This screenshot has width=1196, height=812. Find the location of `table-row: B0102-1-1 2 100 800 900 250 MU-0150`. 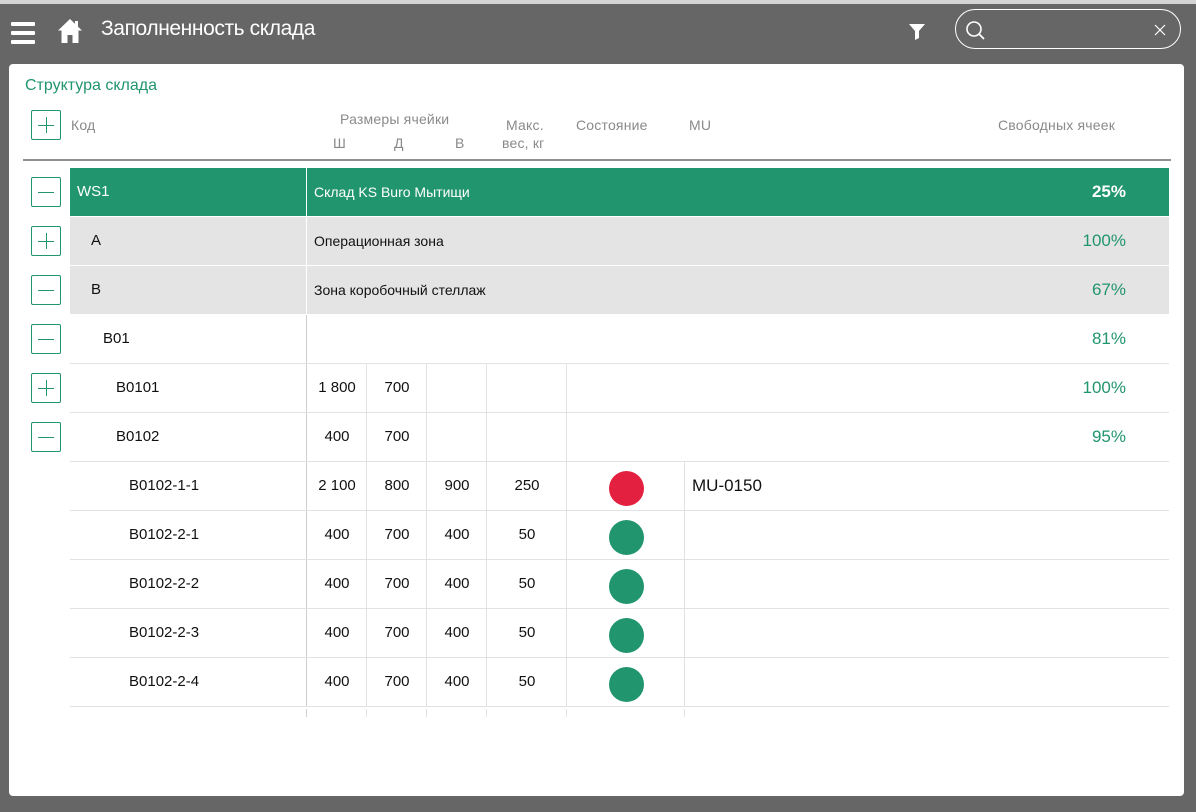

table-row: B0102-1-1 2 100 800 900 250 MU-0150 is located at coordinates (619, 486).